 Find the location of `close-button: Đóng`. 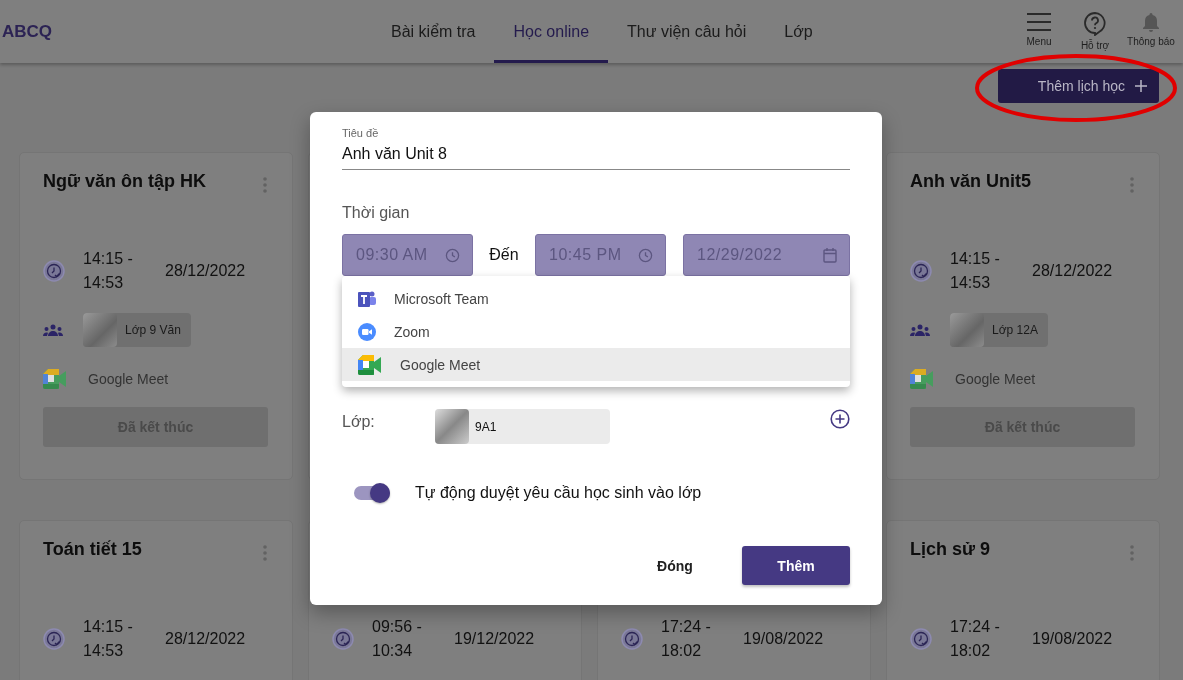

close-button: Đóng is located at coordinates (675, 565).